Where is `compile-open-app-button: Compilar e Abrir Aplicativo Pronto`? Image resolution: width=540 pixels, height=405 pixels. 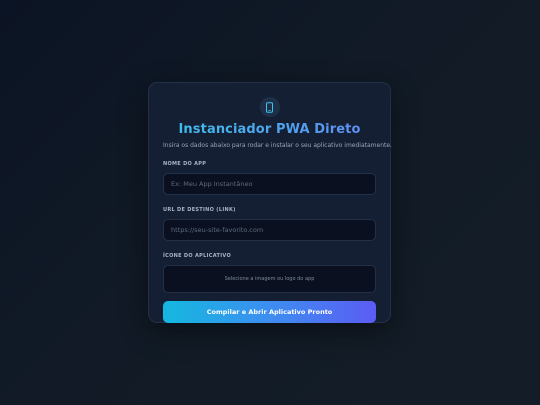
compile-open-app-button: Compilar e Abrir Aplicativo Pronto is located at coordinates (269, 312).